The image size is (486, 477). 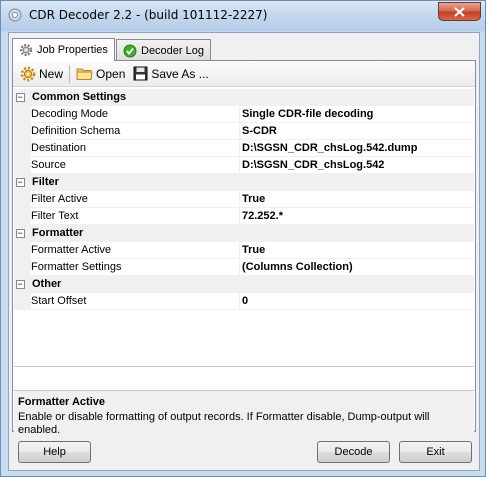 I want to click on property-row: Destination D:\SGSN_CDR_chsLog.542.dump, so click(x=244, y=148).